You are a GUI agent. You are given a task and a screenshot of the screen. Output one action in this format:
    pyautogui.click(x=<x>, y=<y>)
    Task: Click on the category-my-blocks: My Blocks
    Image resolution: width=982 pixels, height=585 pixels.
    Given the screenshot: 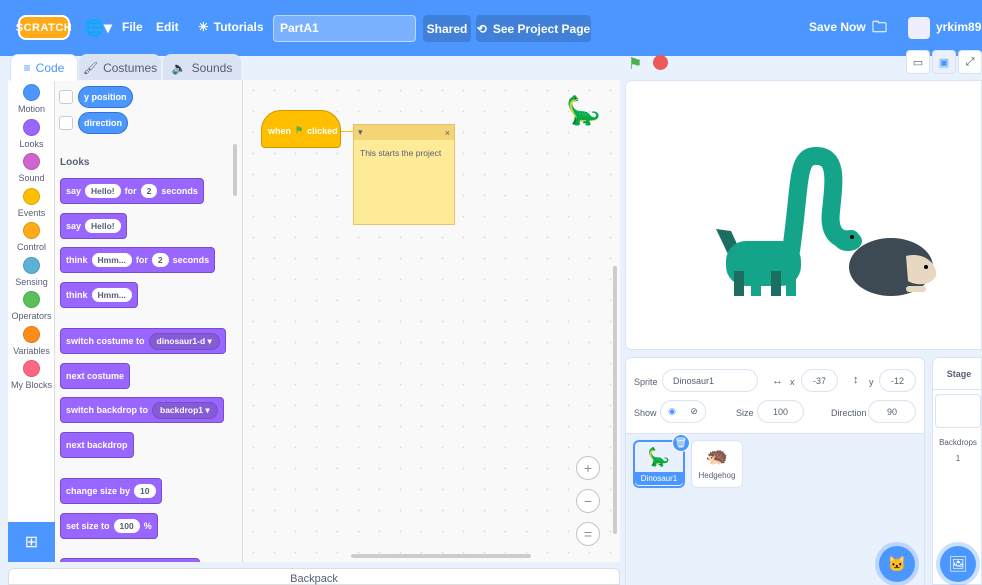 What is the action you would take?
    pyautogui.click(x=31, y=375)
    